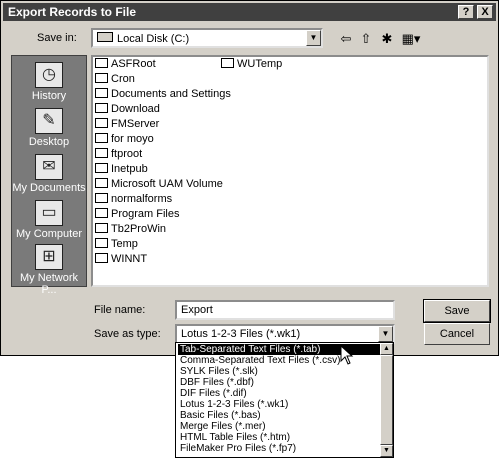 This screenshot has width=500, height=459. I want to click on scroll-down-icon: ▼, so click(386, 451).